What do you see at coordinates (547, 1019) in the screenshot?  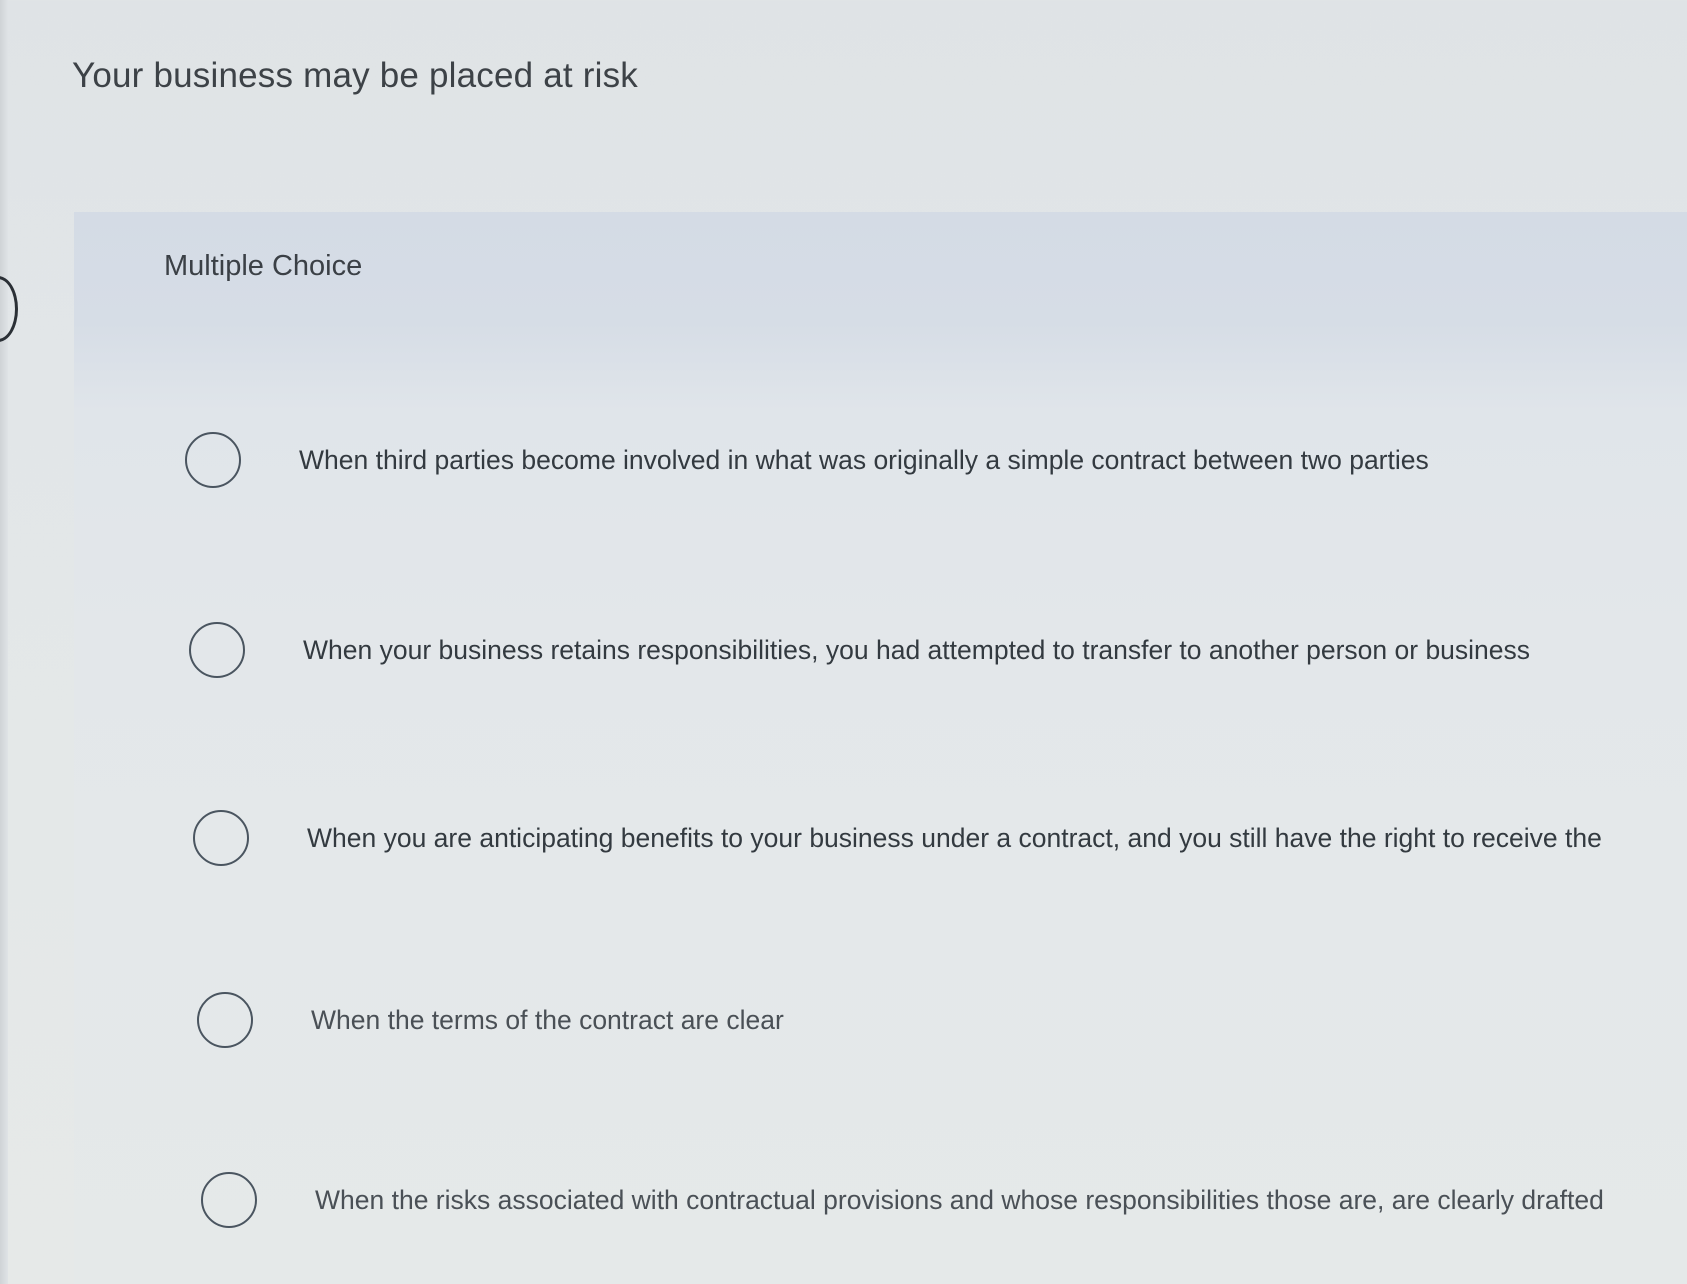 I see `answer-option-text: When the terms of the contract are clear` at bounding box center [547, 1019].